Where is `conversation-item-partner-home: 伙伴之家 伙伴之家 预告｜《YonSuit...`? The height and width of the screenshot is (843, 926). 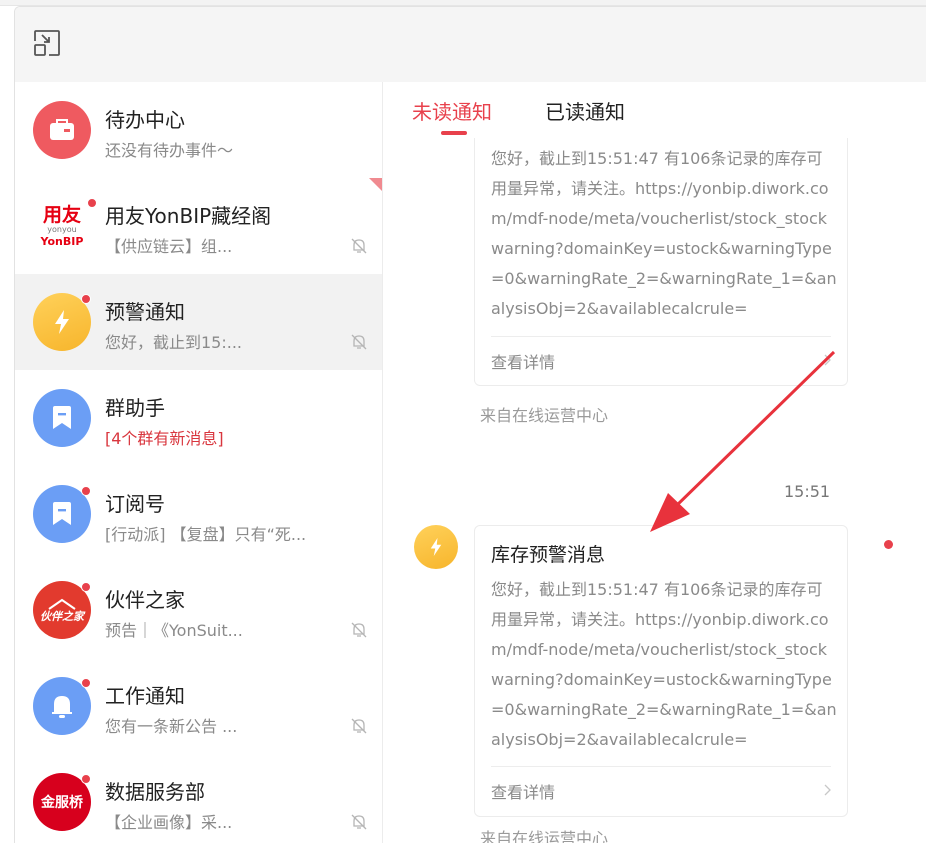
conversation-item-partner-home: 伙伴之家 伙伴之家 预告｜《YonSuit... is located at coordinates (198, 610).